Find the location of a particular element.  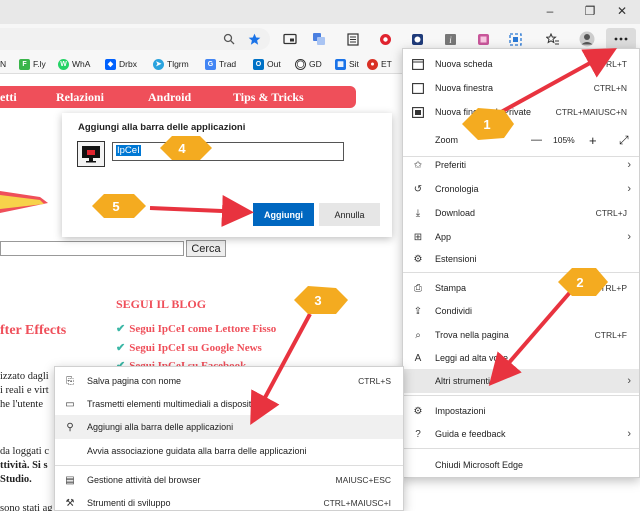

zoom-out-button: — is located at coordinates (536, 140).